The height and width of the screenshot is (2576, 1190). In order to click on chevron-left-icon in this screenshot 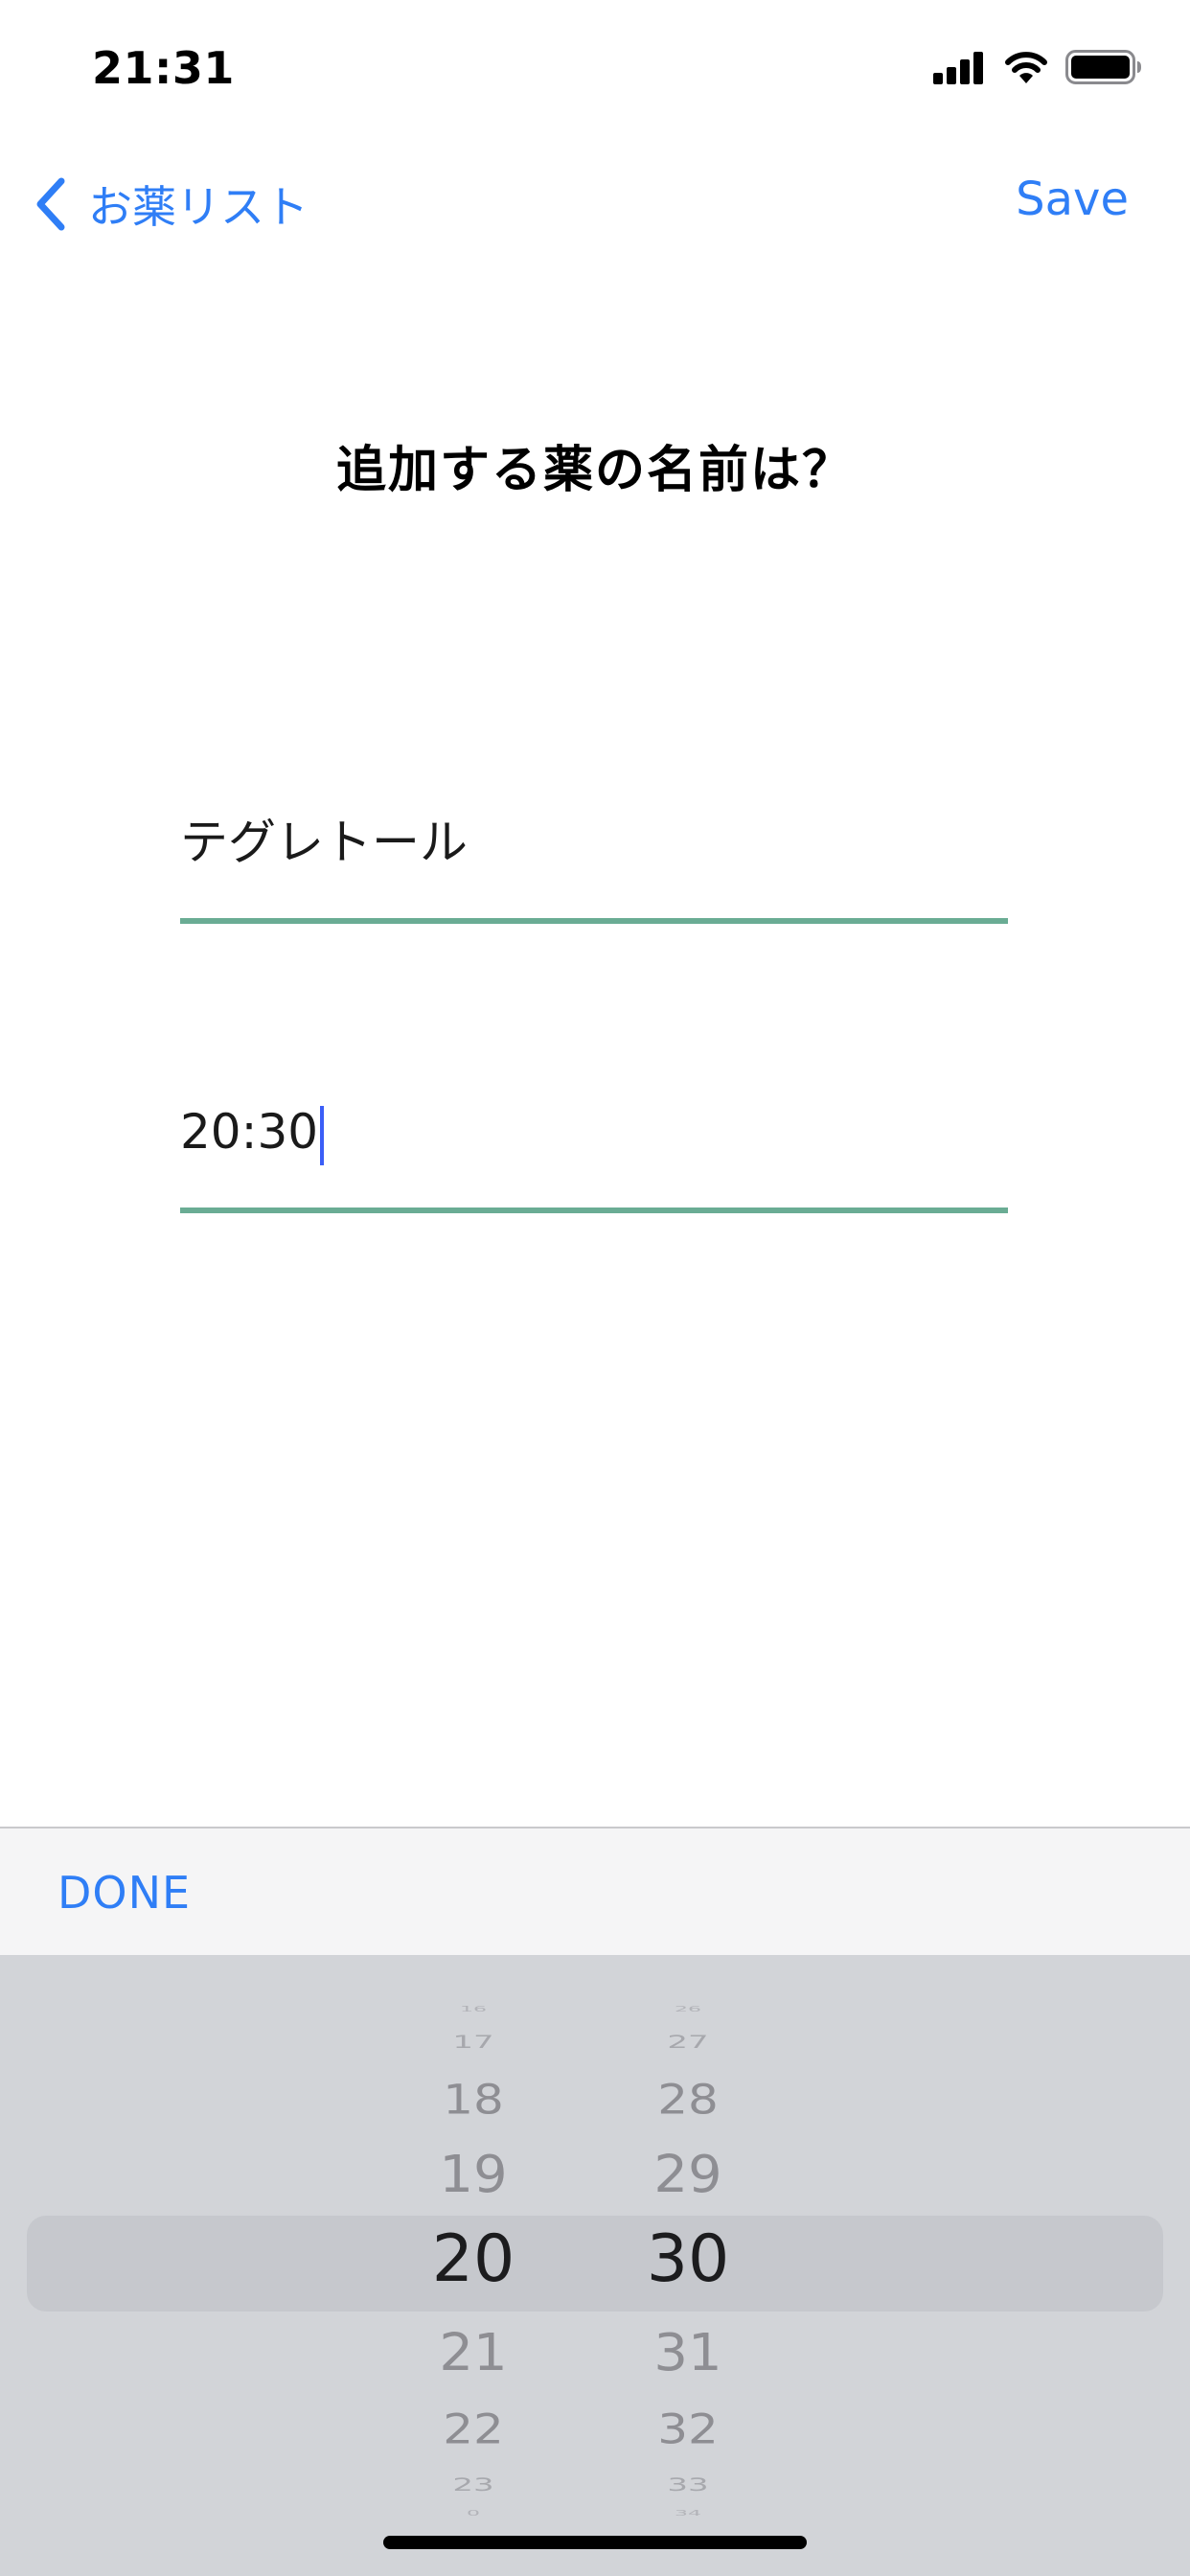, I will do `click(51, 204)`.